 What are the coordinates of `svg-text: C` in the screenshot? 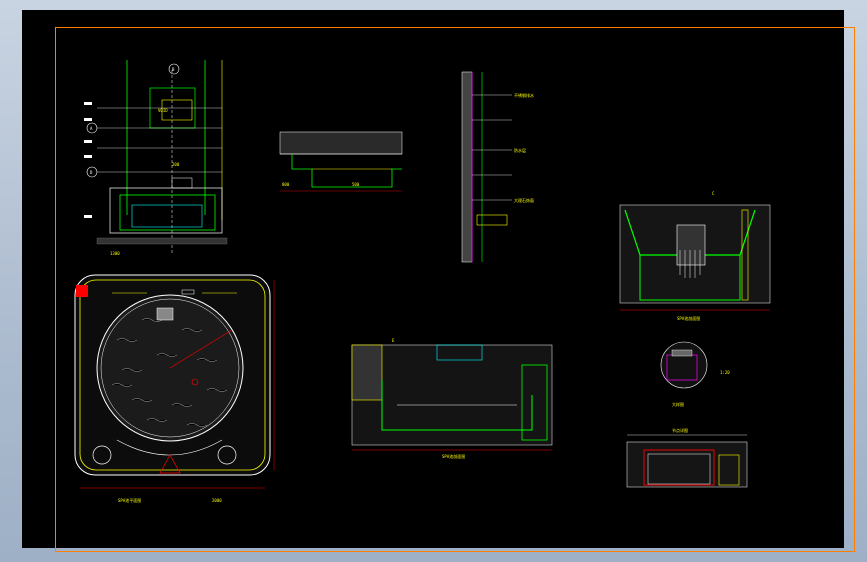 It's located at (713, 193).